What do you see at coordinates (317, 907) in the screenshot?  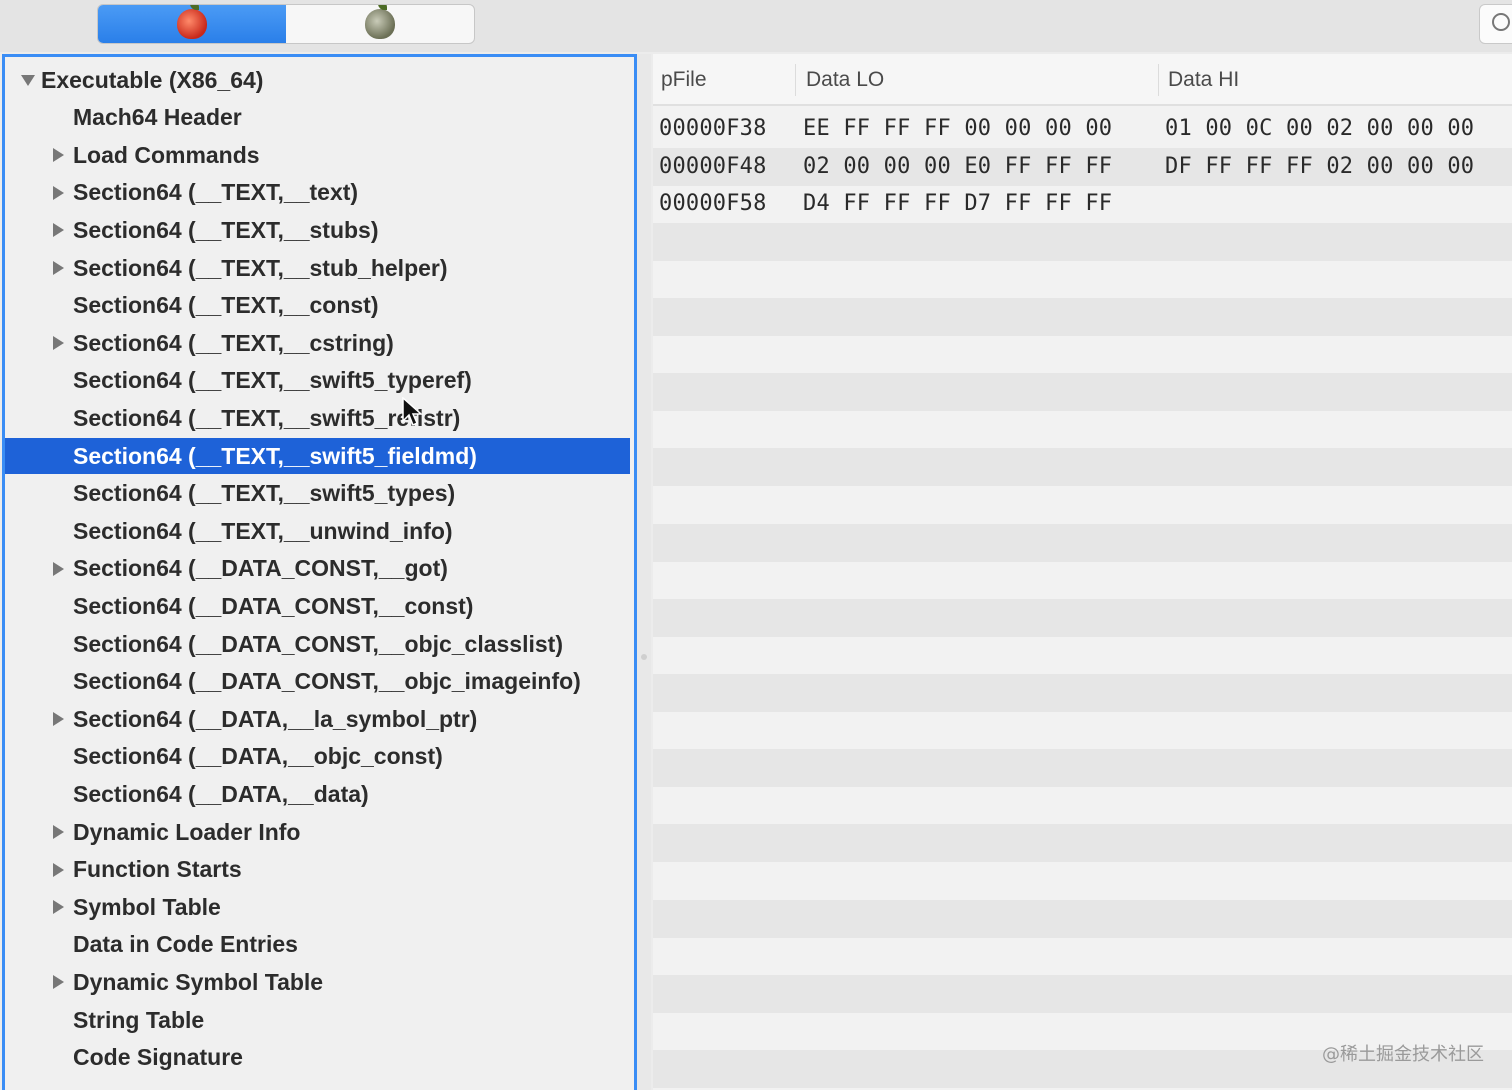 I see `outline-item: Symbol Table` at bounding box center [317, 907].